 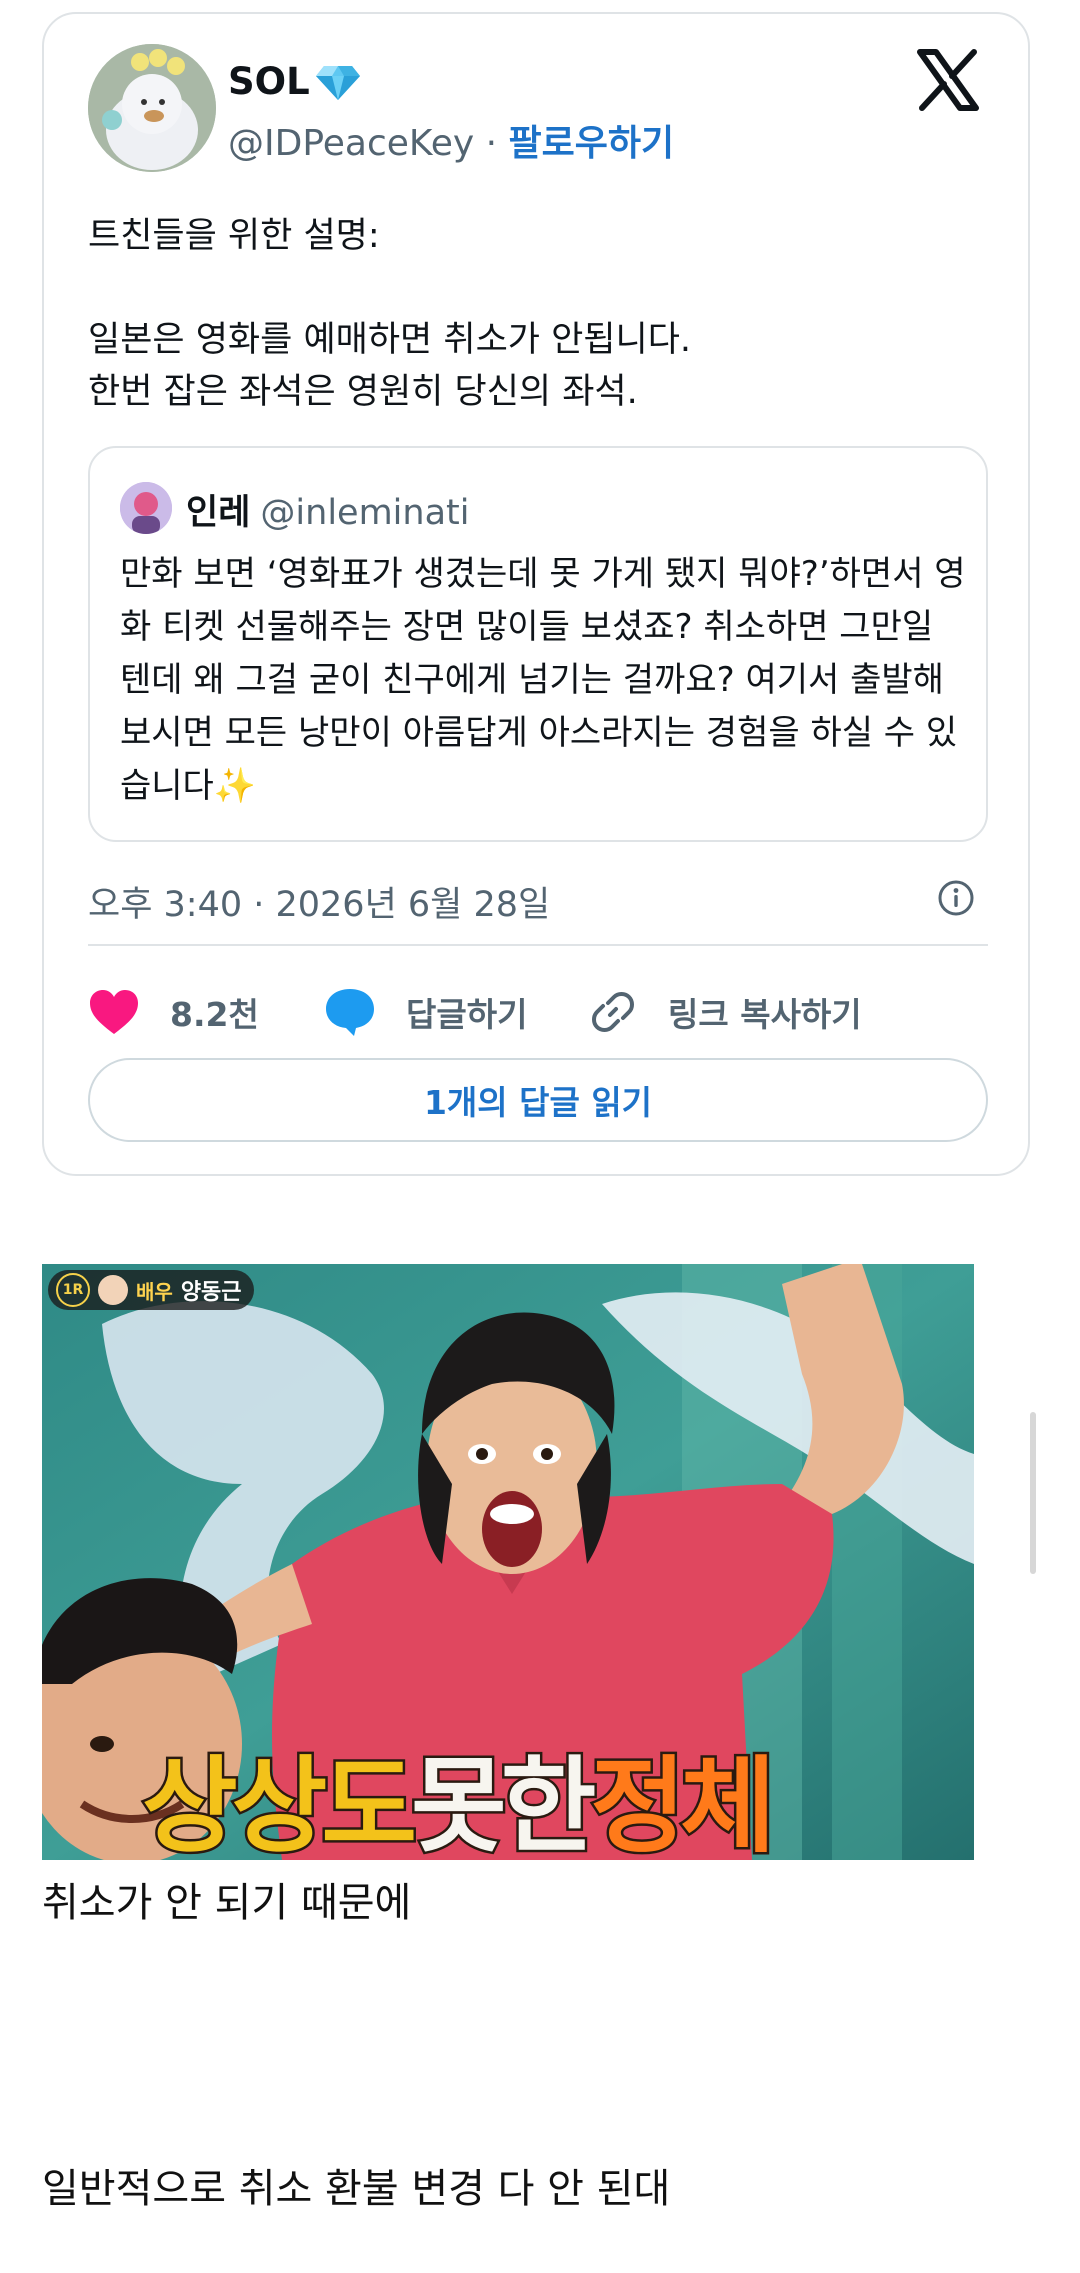 I want to click on profile-avatar, so click(x=152, y=108).